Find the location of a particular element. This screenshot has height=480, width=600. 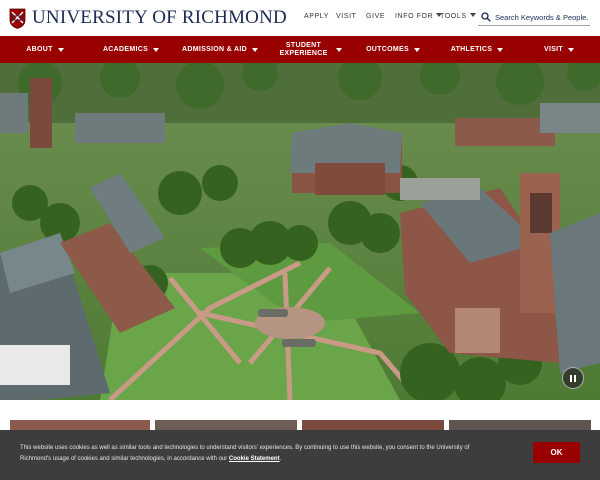

search-box is located at coordinates (534, 17).